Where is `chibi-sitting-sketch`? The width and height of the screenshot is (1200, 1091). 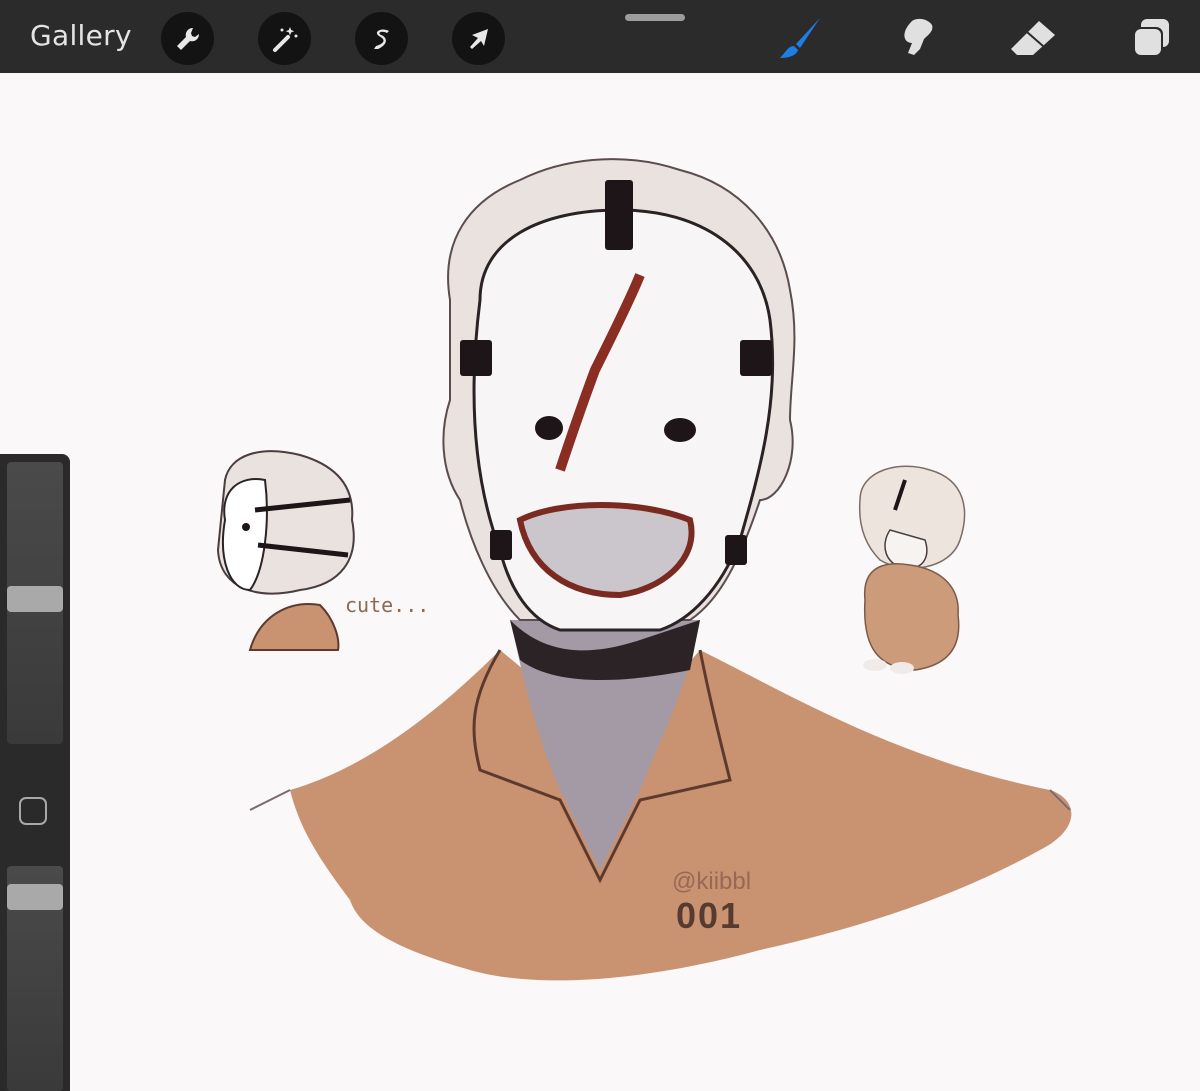
chibi-sitting-sketch is located at coordinates (912, 569).